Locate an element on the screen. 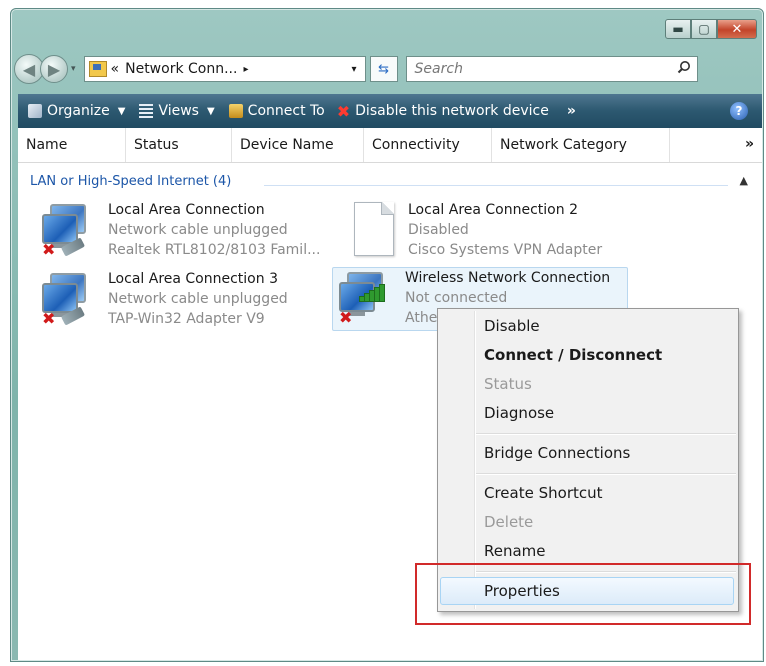 This screenshot has height=666, width=766. refresh-icon: ⇆ is located at coordinates (383, 69).